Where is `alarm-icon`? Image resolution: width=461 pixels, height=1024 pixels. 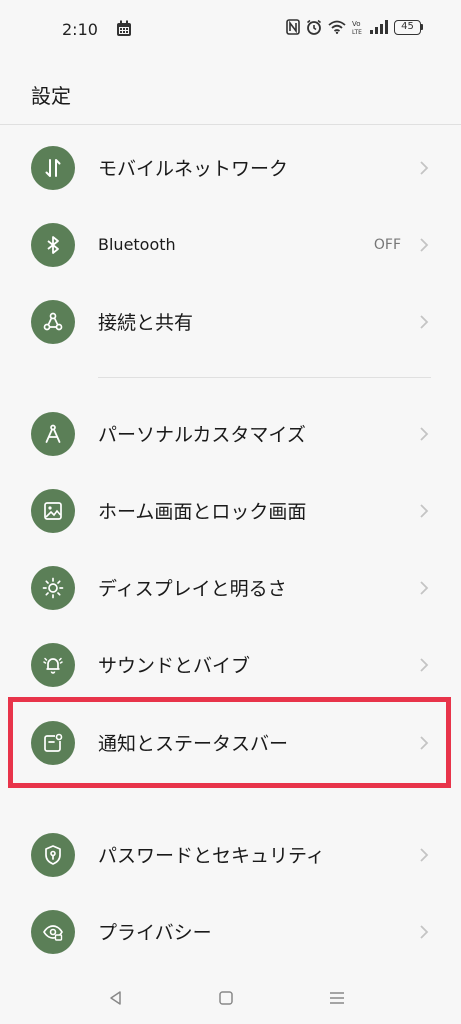 alarm-icon is located at coordinates (314, 27).